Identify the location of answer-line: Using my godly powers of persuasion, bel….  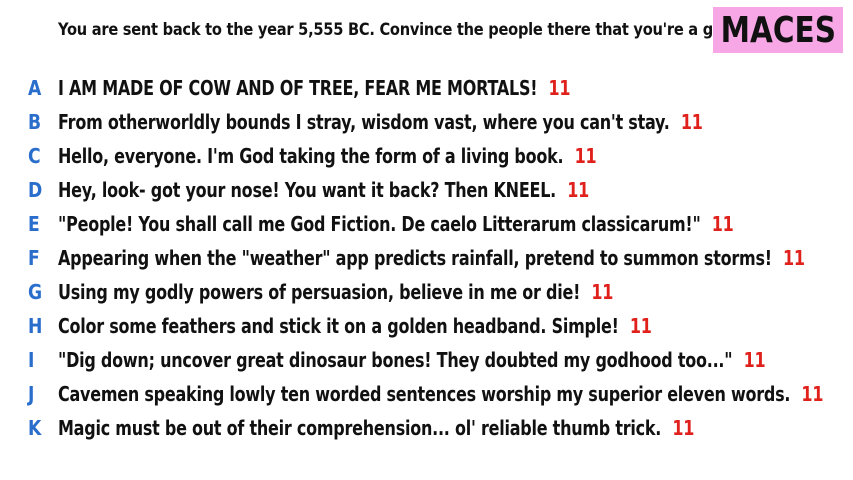
(335, 292).